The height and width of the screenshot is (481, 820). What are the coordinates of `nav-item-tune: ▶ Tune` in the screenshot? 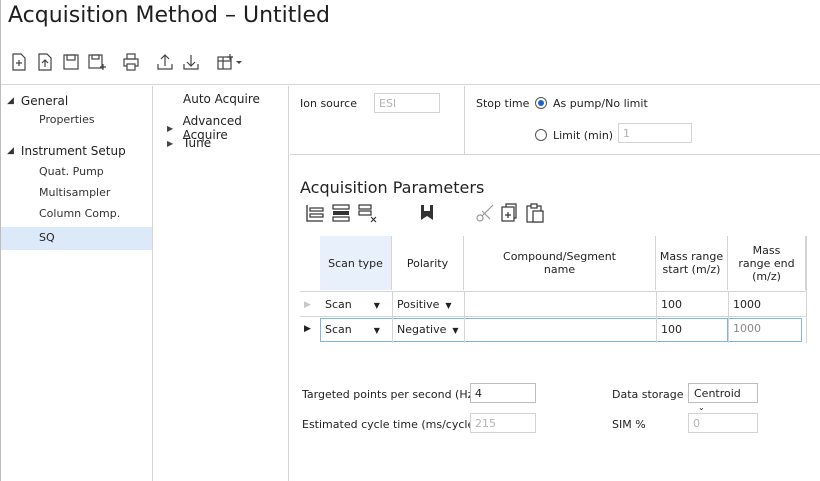 It's located at (189, 143).